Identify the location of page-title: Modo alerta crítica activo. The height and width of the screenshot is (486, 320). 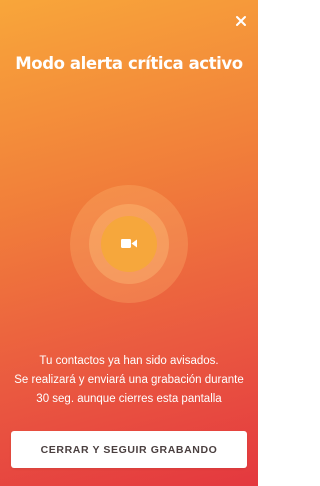
(129, 63).